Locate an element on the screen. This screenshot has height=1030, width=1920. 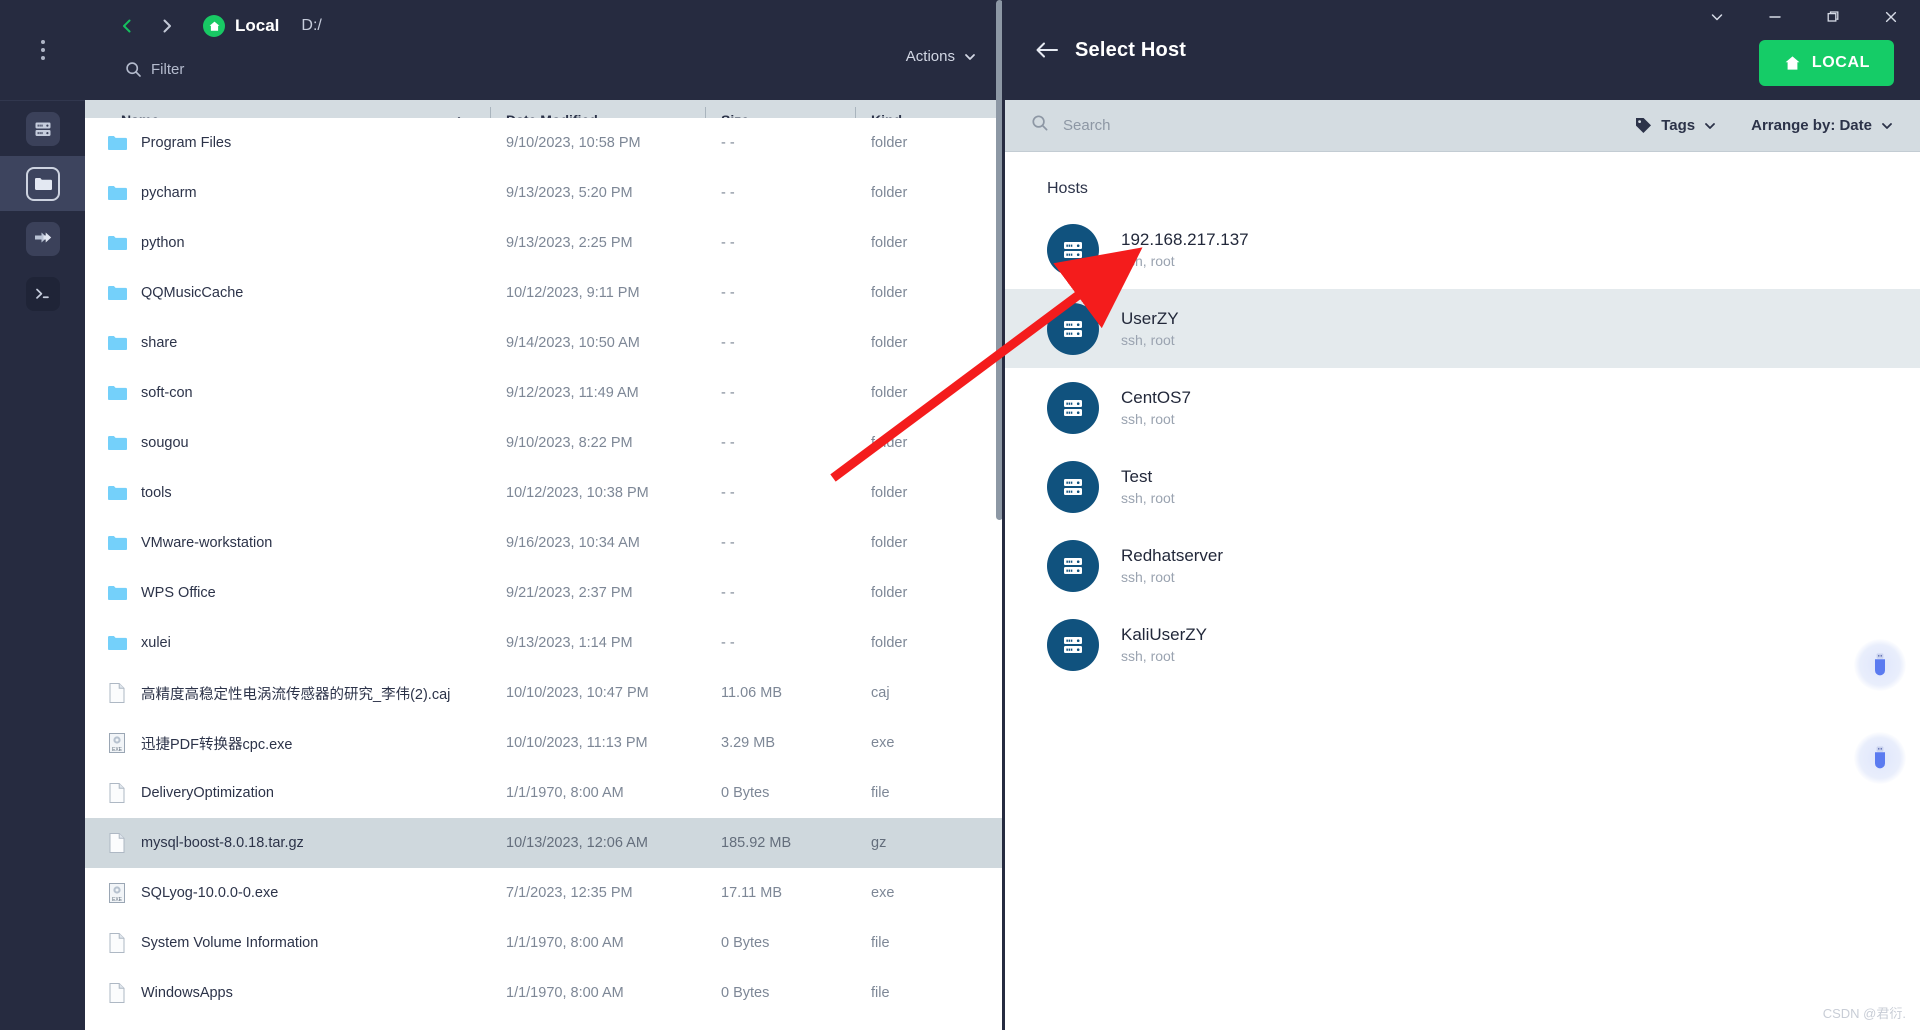
host-list-item: Redhatserver ssh, root is located at coordinates (1462, 565).